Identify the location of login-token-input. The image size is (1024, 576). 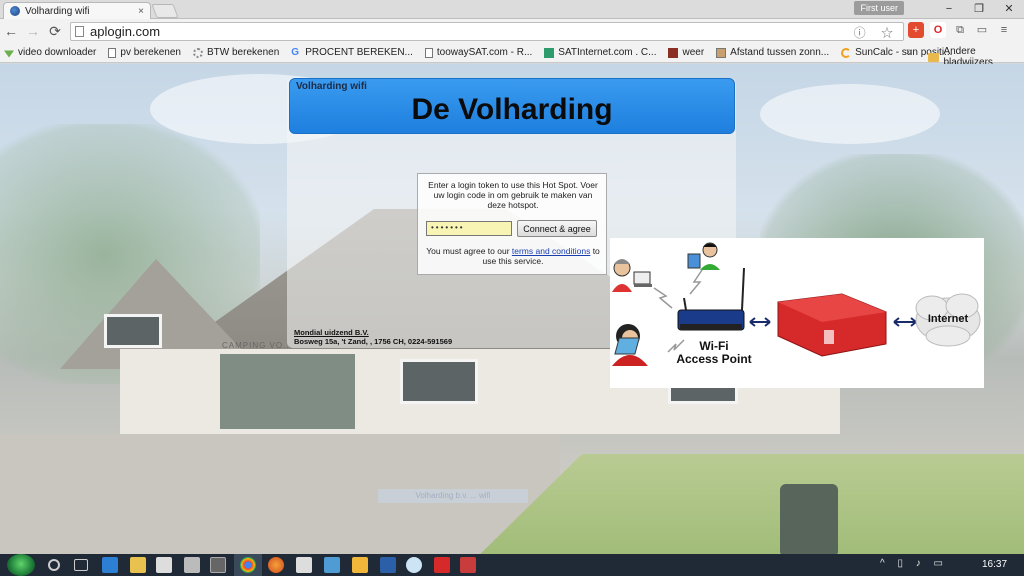
(469, 228).